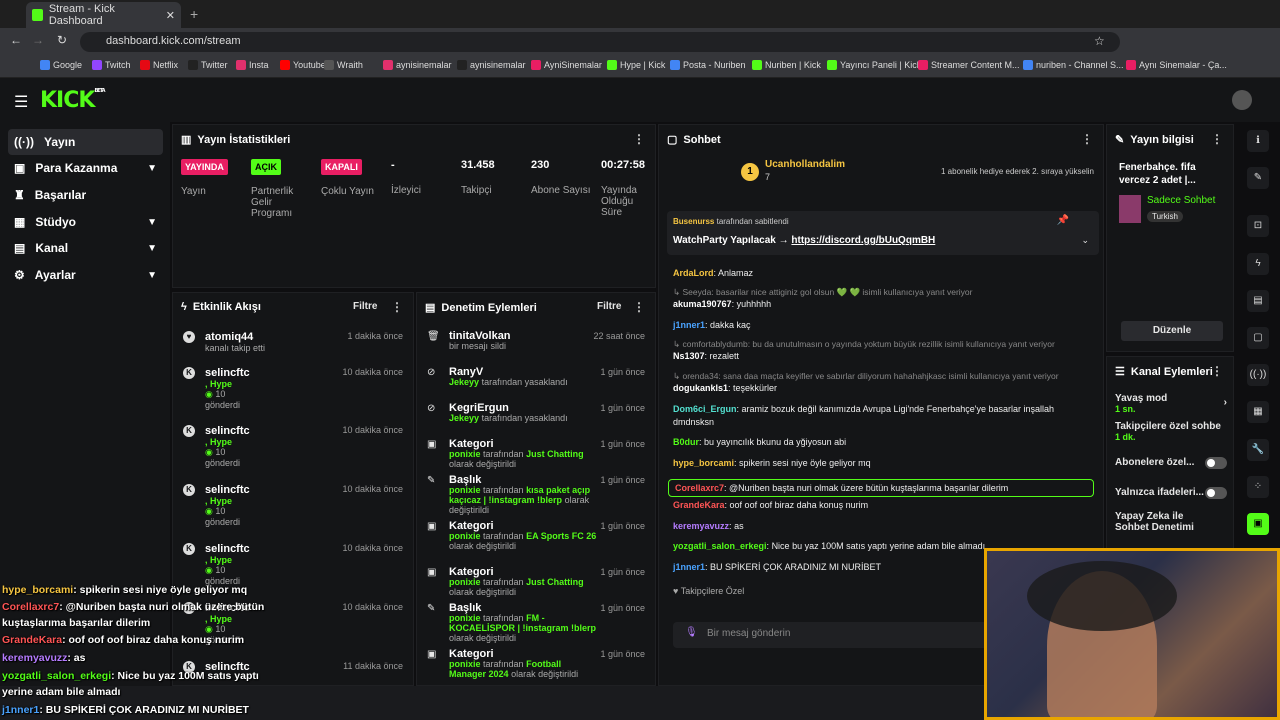  I want to click on chevron-down-icon: ▼, so click(152, 248).